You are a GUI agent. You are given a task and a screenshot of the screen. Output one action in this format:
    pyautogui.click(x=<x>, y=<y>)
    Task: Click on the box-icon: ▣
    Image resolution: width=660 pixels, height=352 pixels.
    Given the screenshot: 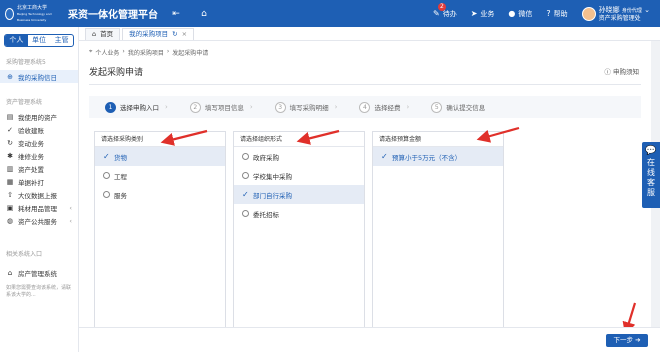 What is the action you would take?
    pyautogui.click(x=10, y=207)
    